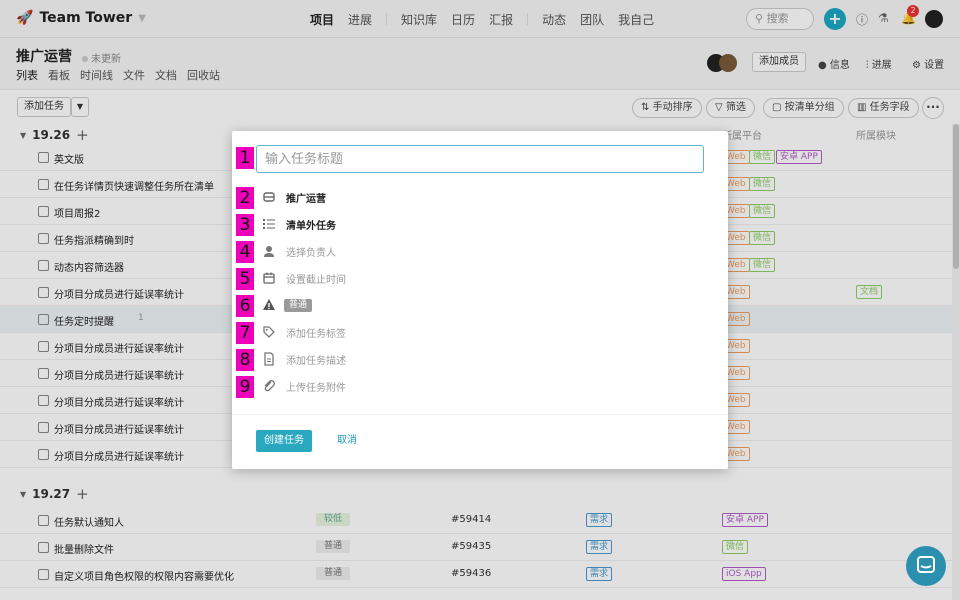  I want to click on priority-field: 普通, so click(287, 305).